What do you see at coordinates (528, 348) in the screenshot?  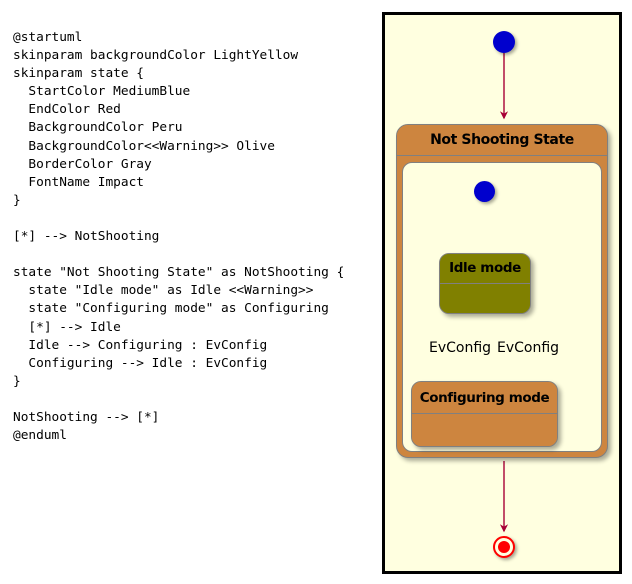 I see `edge-label-configuring-to-idle: EvConfig` at bounding box center [528, 348].